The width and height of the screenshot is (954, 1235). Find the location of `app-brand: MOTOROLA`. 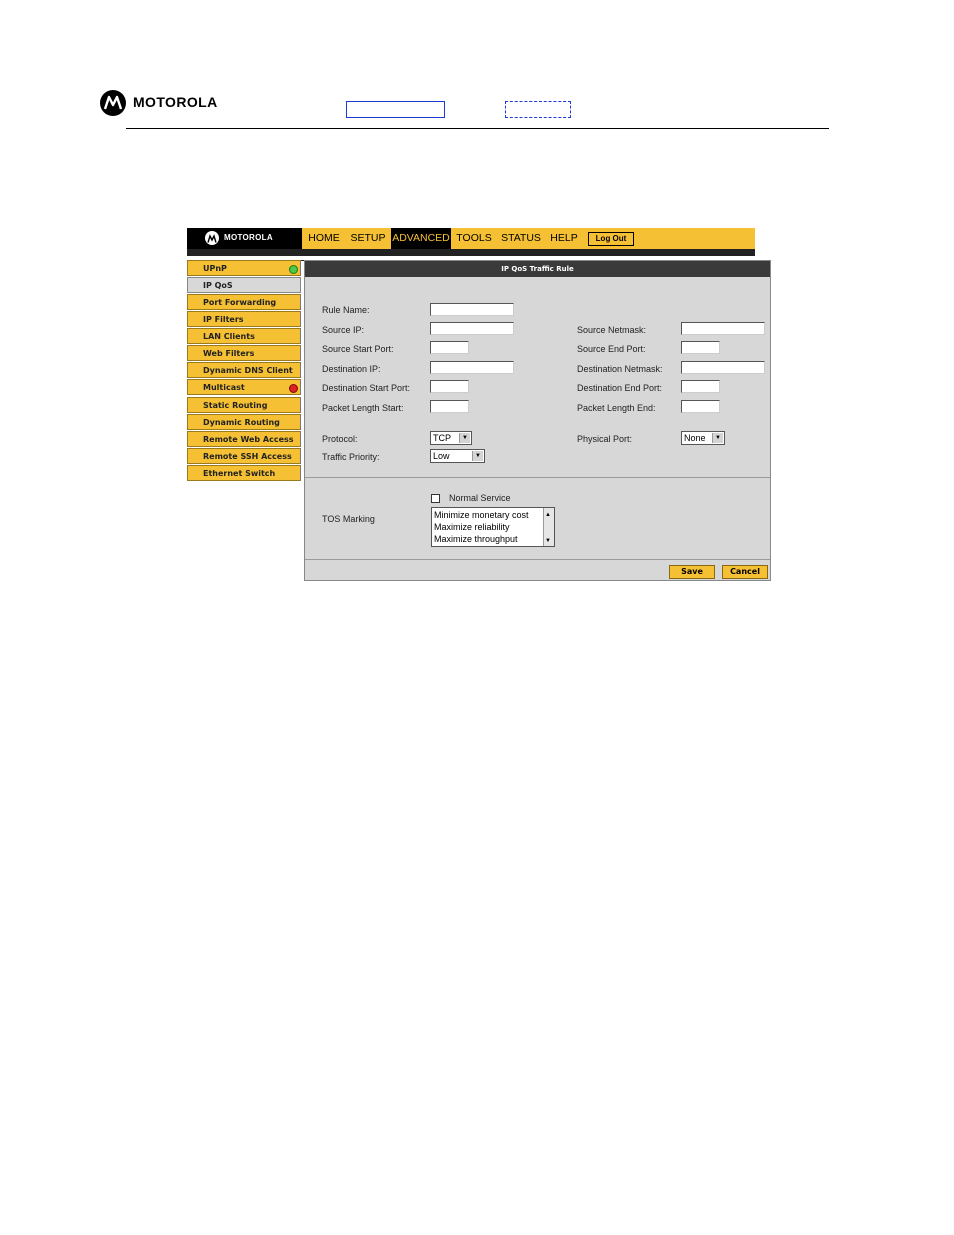

app-brand: MOTOROLA is located at coordinates (248, 237).